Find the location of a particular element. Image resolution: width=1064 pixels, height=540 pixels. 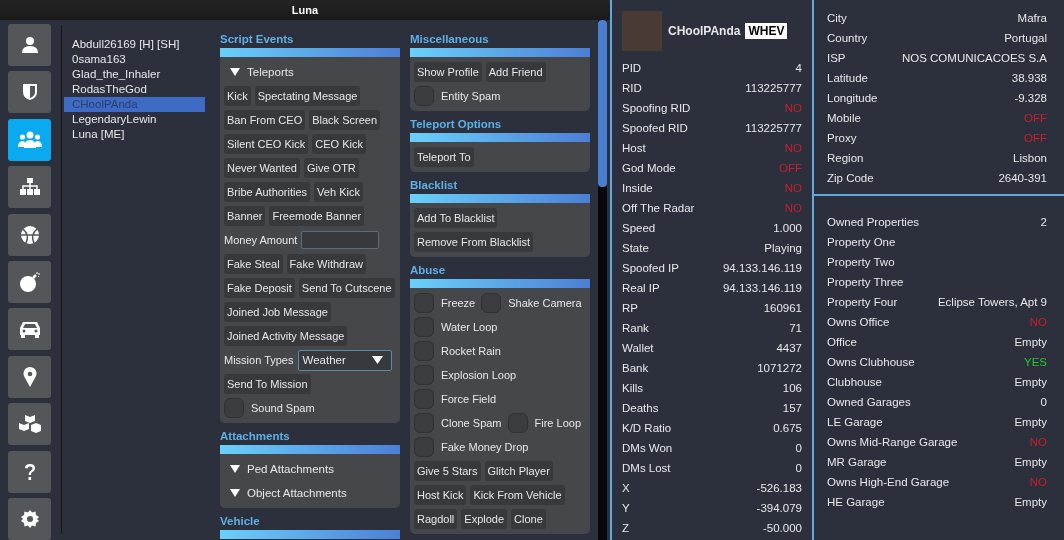

player-list-item: Abdull26169 [H] [SH] is located at coordinates (134, 44).